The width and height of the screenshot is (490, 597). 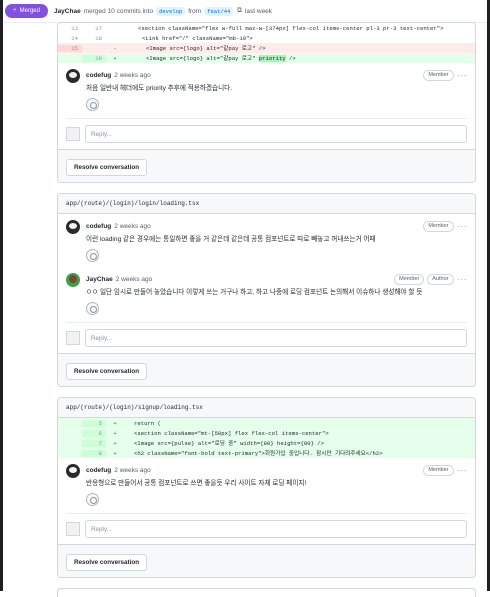 I want to click on file-path: app/(route)/(login)/signup/loading.tsx, so click(x=266, y=408).